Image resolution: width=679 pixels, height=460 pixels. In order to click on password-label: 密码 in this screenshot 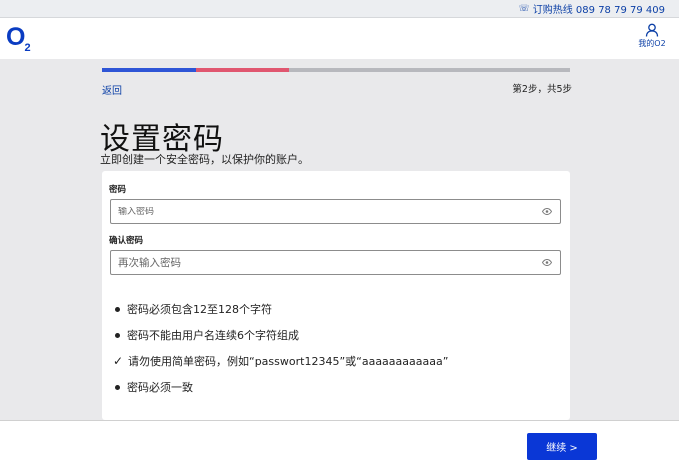, I will do `click(118, 190)`.